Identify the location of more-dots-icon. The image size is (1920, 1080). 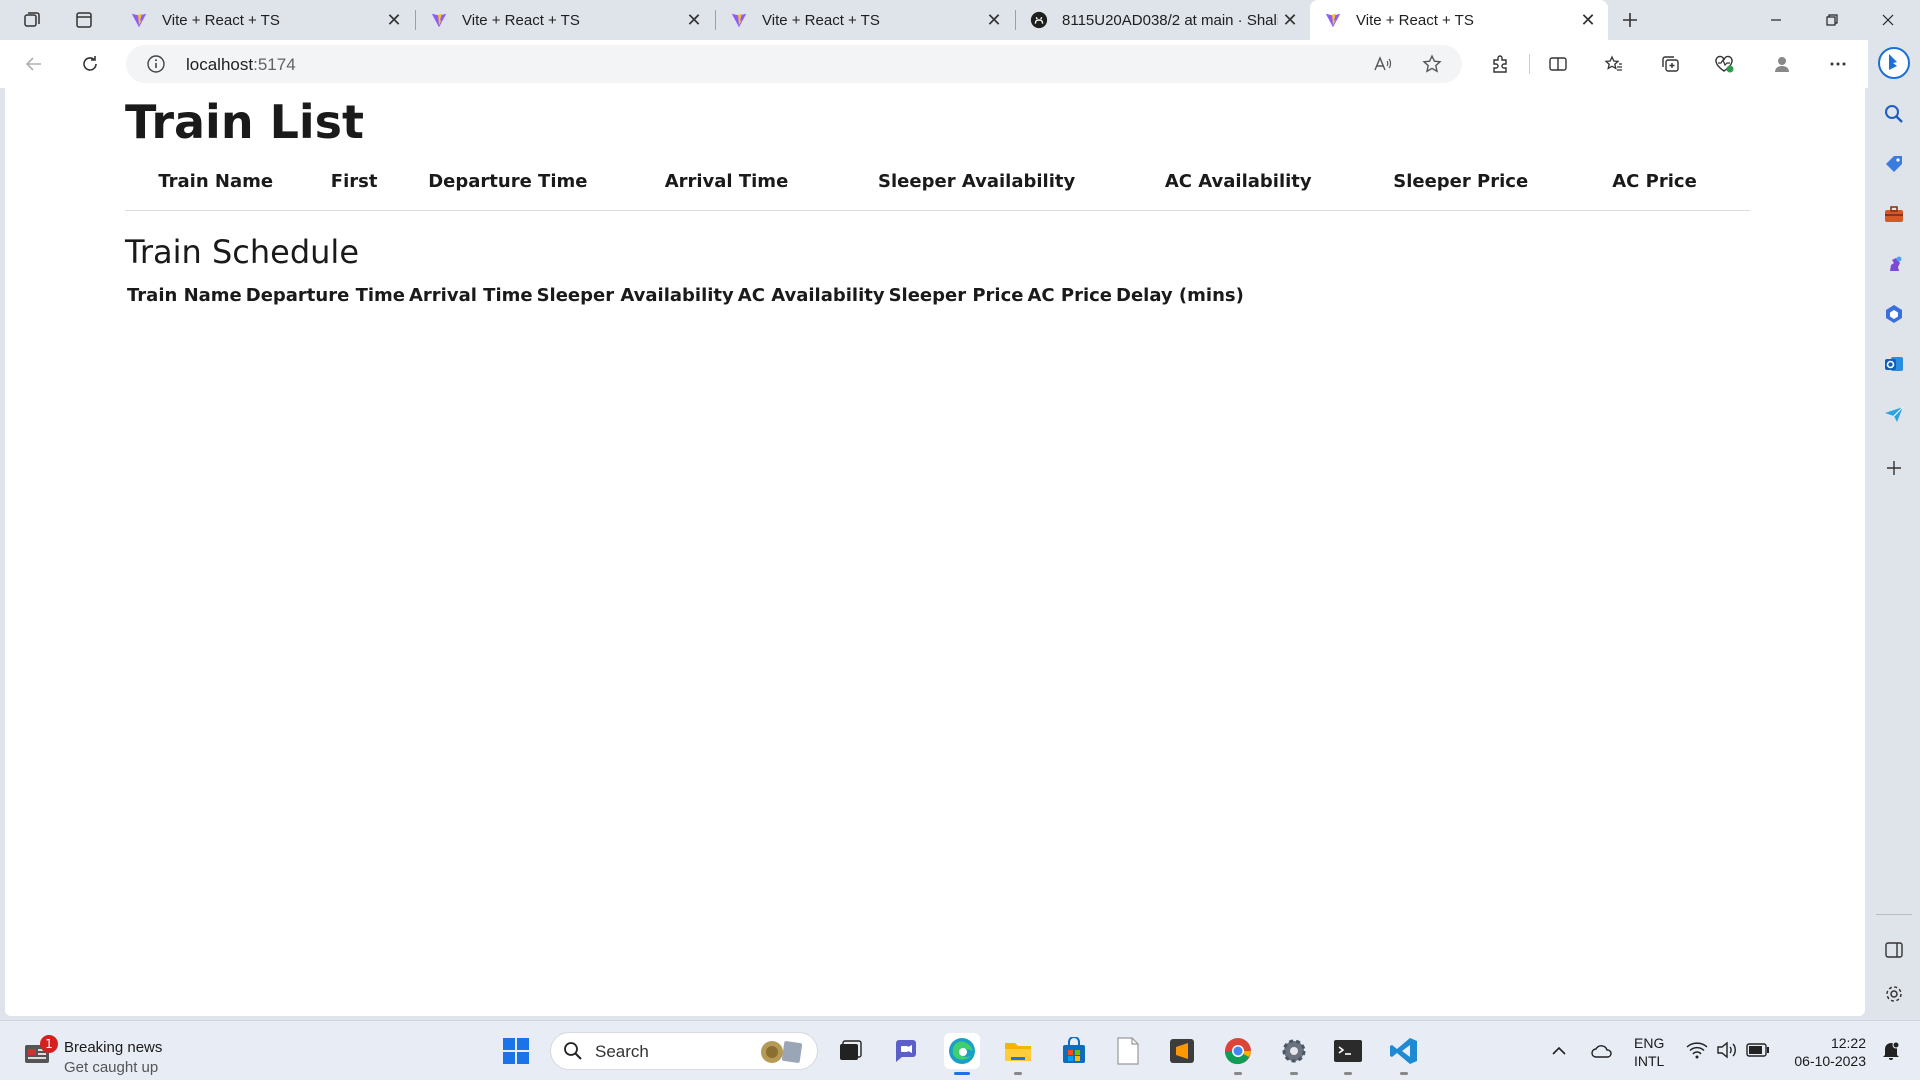
(1838, 64).